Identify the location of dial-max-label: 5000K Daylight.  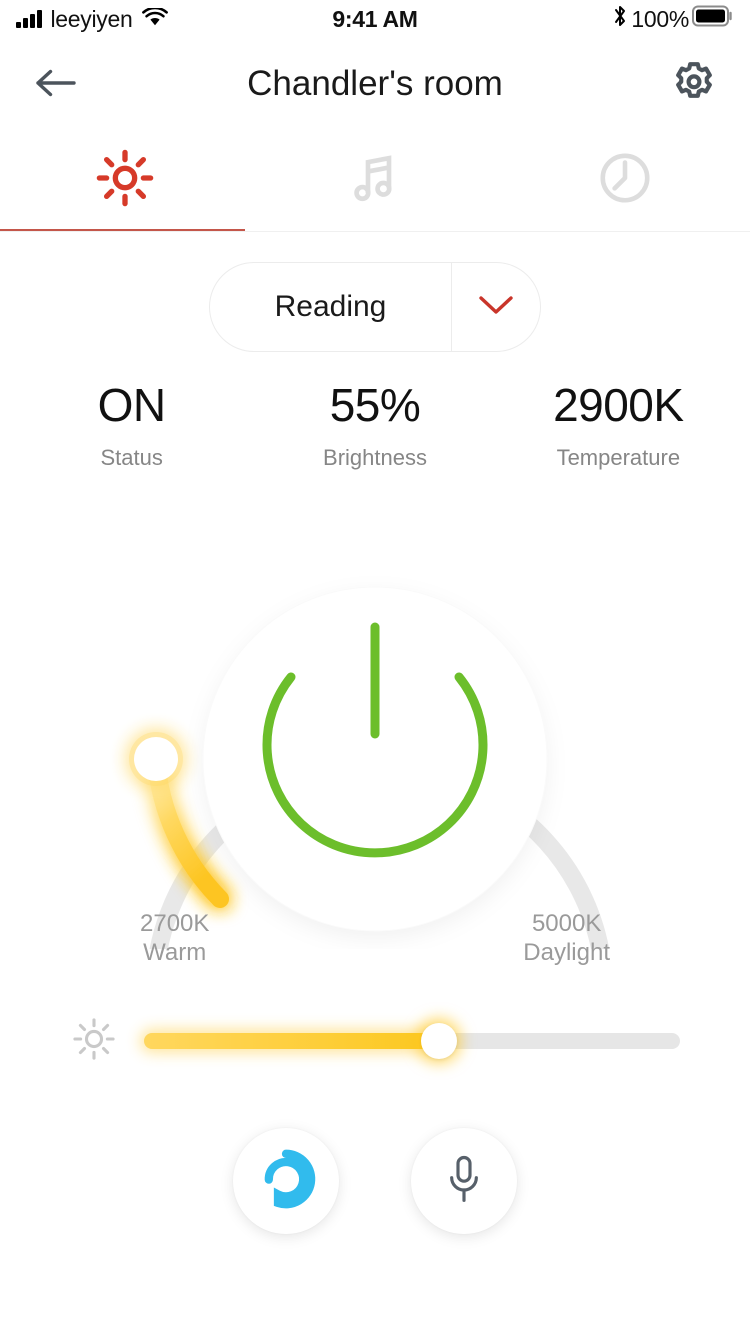
(566, 938).